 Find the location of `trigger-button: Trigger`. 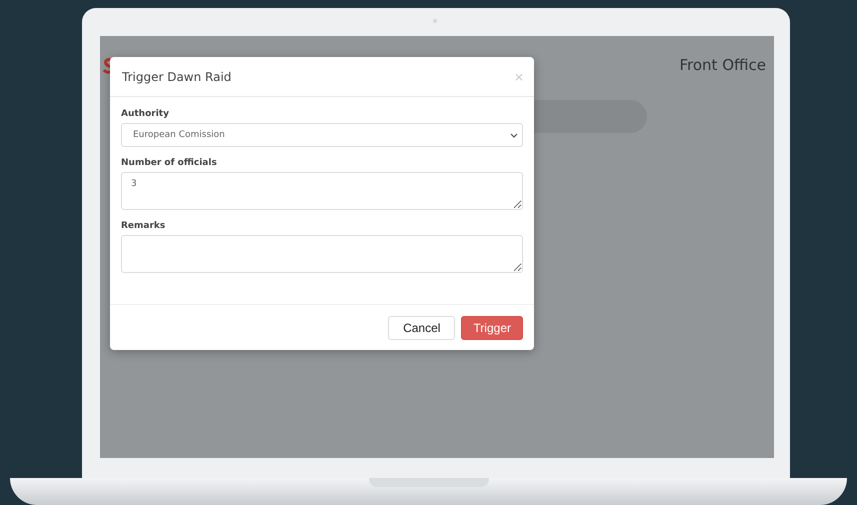

trigger-button: Trigger is located at coordinates (492, 328).